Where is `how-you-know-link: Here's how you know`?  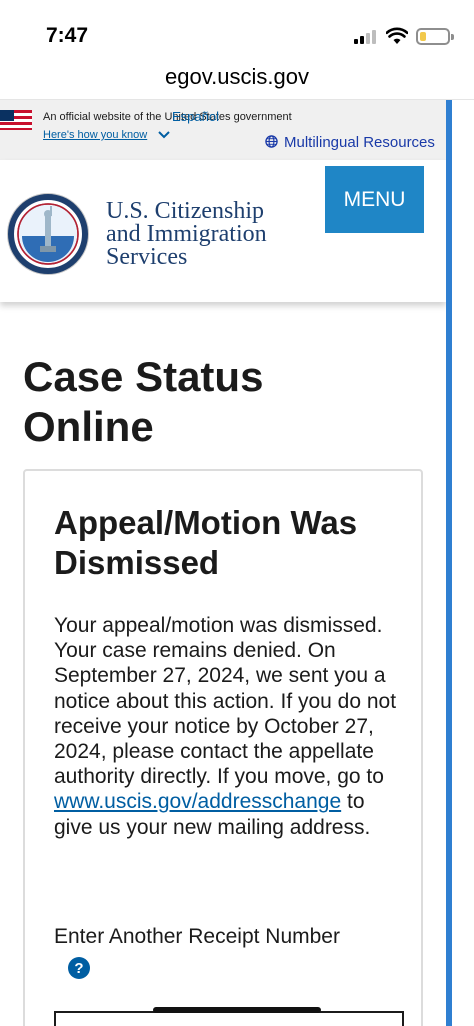 how-you-know-link: Here's how you know is located at coordinates (95, 135).